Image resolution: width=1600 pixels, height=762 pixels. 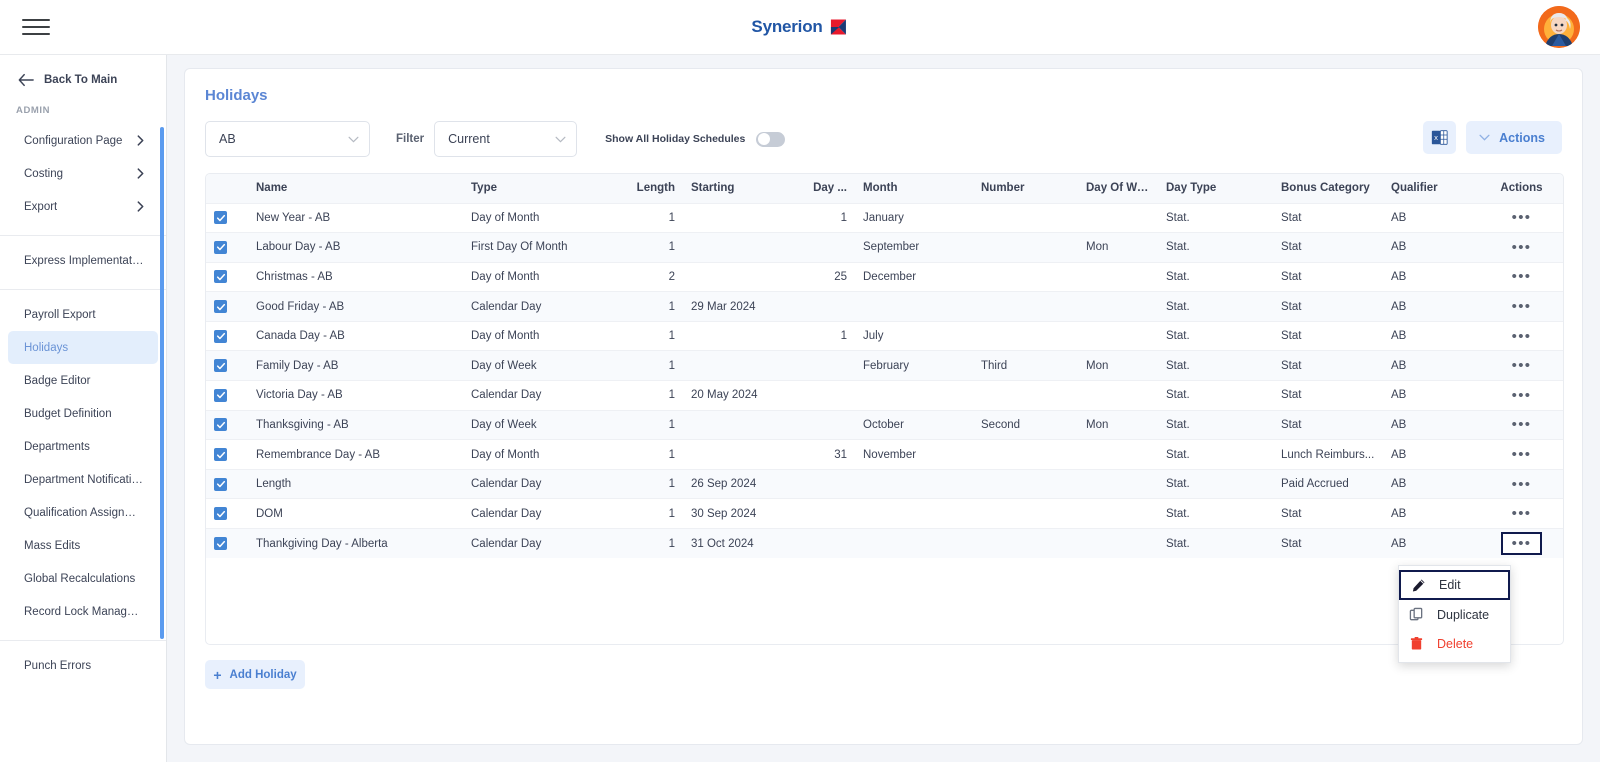 What do you see at coordinates (506, 139) in the screenshot?
I see `filter-select: Current` at bounding box center [506, 139].